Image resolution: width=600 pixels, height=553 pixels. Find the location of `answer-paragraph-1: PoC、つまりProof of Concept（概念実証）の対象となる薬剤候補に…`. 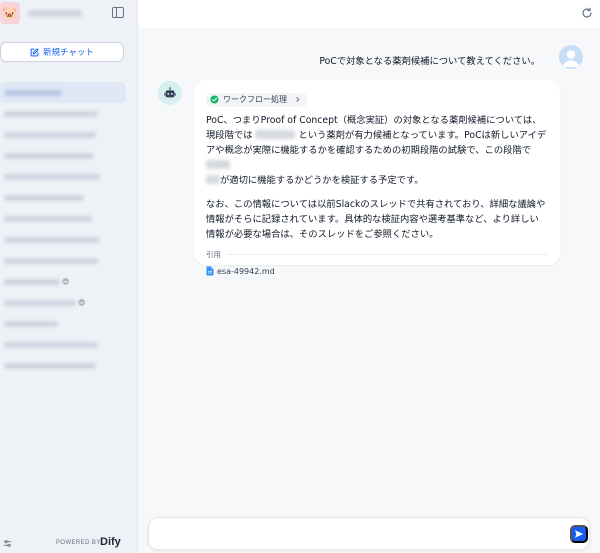

answer-paragraph-1: PoC、つまりProof of Concept（概念実証）の対象となる薬剤候補に… is located at coordinates (377, 150).